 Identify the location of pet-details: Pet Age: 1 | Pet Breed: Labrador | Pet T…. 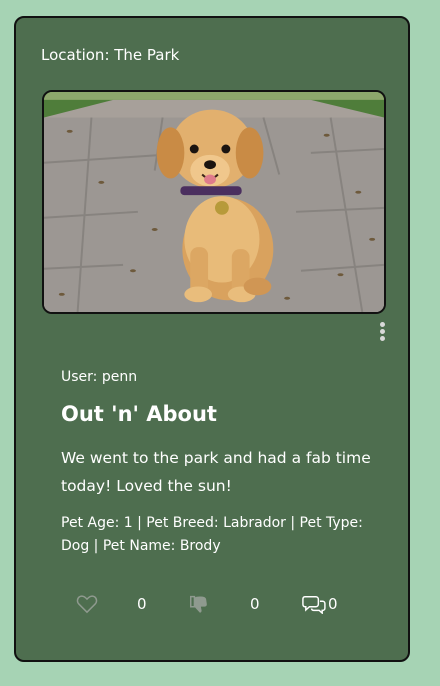
(212, 534).